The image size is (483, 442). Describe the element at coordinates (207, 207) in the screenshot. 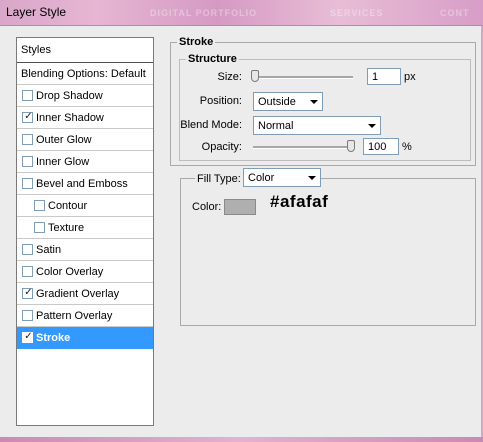

I see `color-label: Color:` at that location.